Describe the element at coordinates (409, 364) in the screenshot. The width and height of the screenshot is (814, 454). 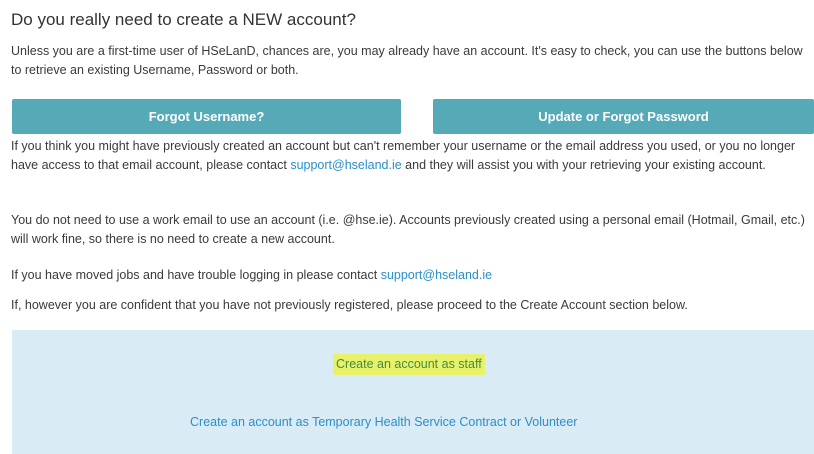
I see `create-staff-account-link: Create an account as staff` at that location.